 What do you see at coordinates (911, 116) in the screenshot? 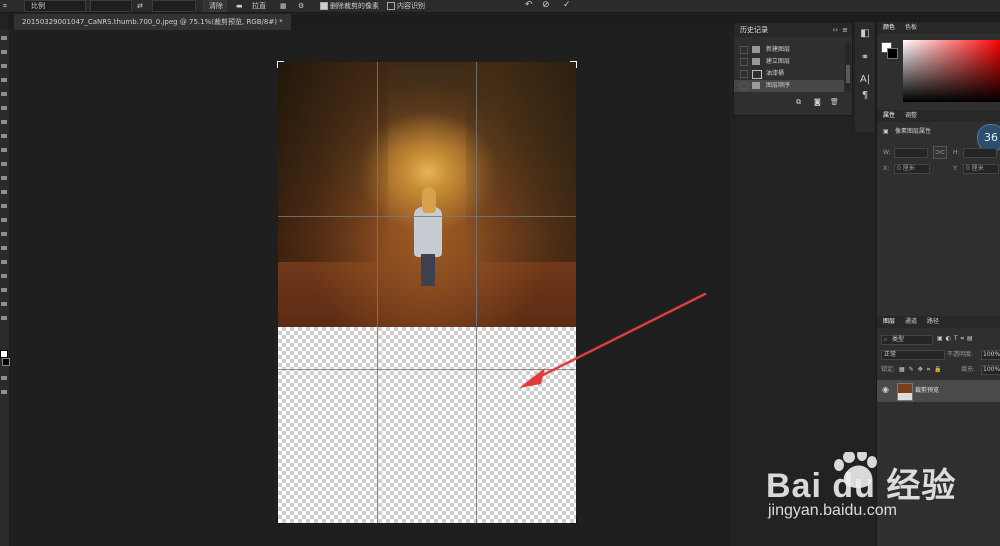
I see `tab-adjustments: 调整` at bounding box center [911, 116].